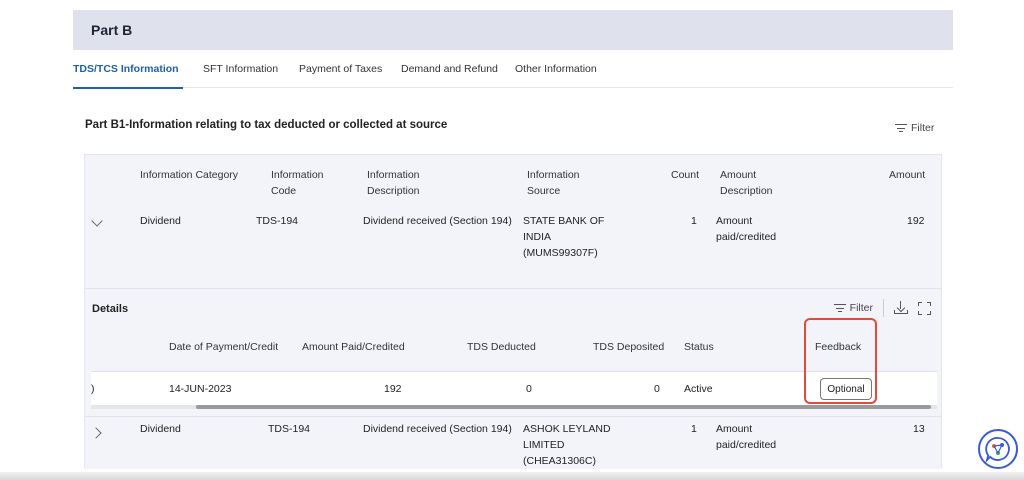 The image size is (1024, 480). What do you see at coordinates (353, 347) in the screenshot?
I see `header-amount-paid: Amount Paid/Credited` at bounding box center [353, 347].